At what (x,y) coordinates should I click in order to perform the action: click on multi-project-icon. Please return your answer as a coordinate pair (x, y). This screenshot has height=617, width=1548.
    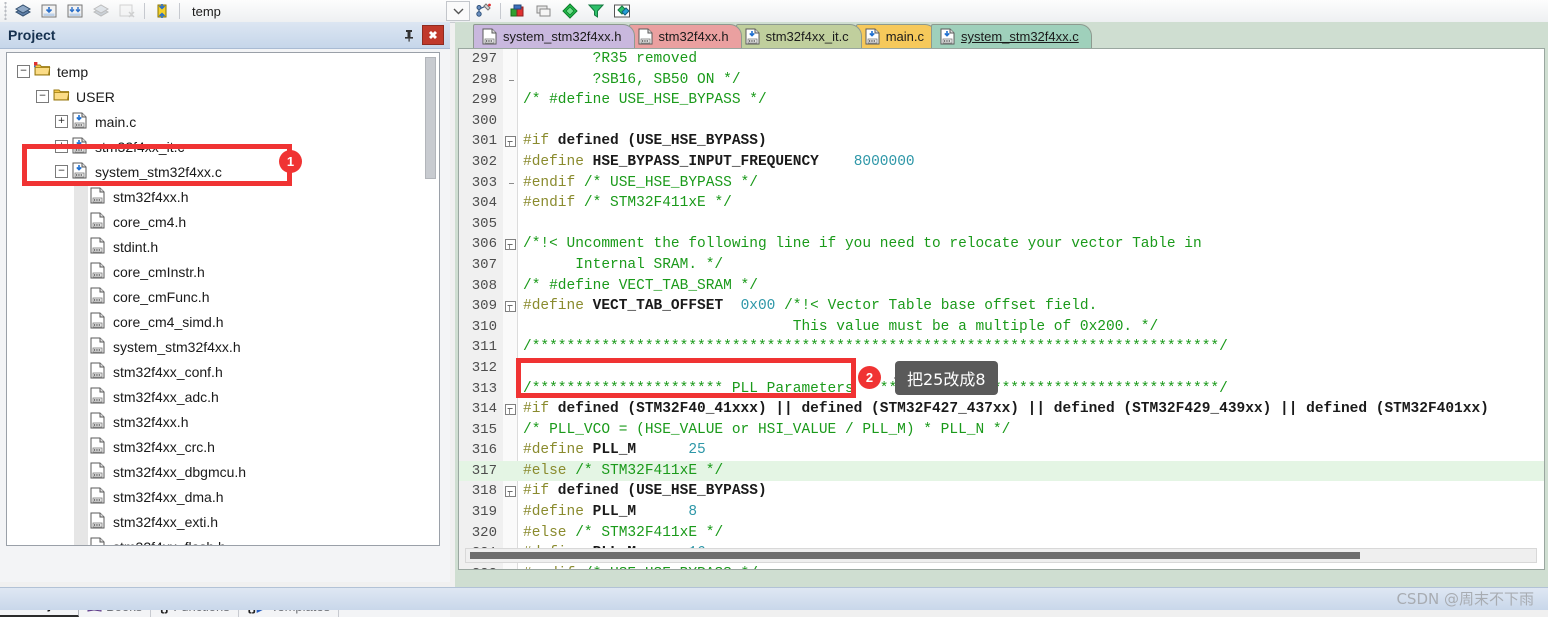
    Looking at the image, I should click on (544, 11).